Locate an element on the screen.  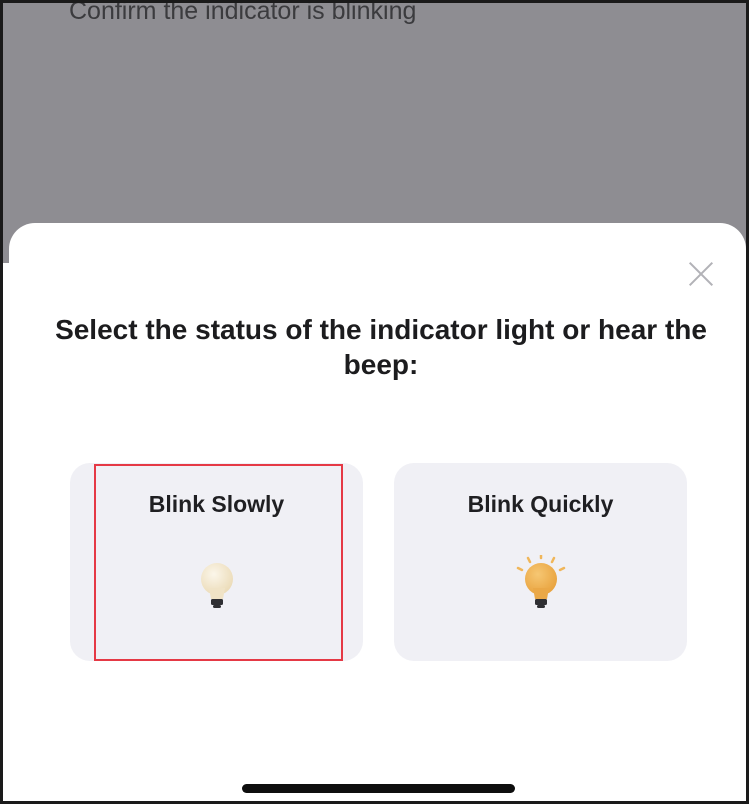
close-icon is located at coordinates (701, 274).